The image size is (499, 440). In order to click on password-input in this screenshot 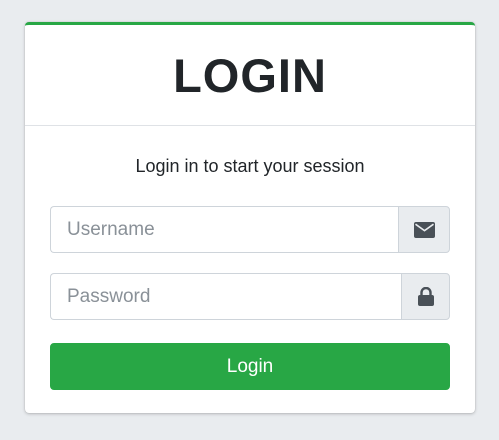, I will do `click(225, 296)`.